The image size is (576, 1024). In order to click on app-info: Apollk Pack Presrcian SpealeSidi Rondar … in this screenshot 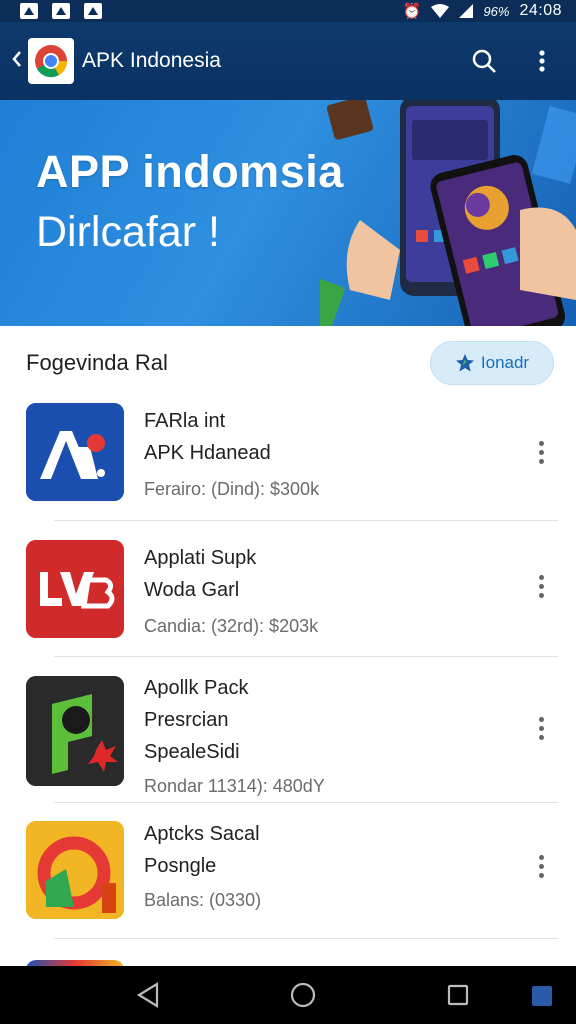, I will do `click(234, 737)`.